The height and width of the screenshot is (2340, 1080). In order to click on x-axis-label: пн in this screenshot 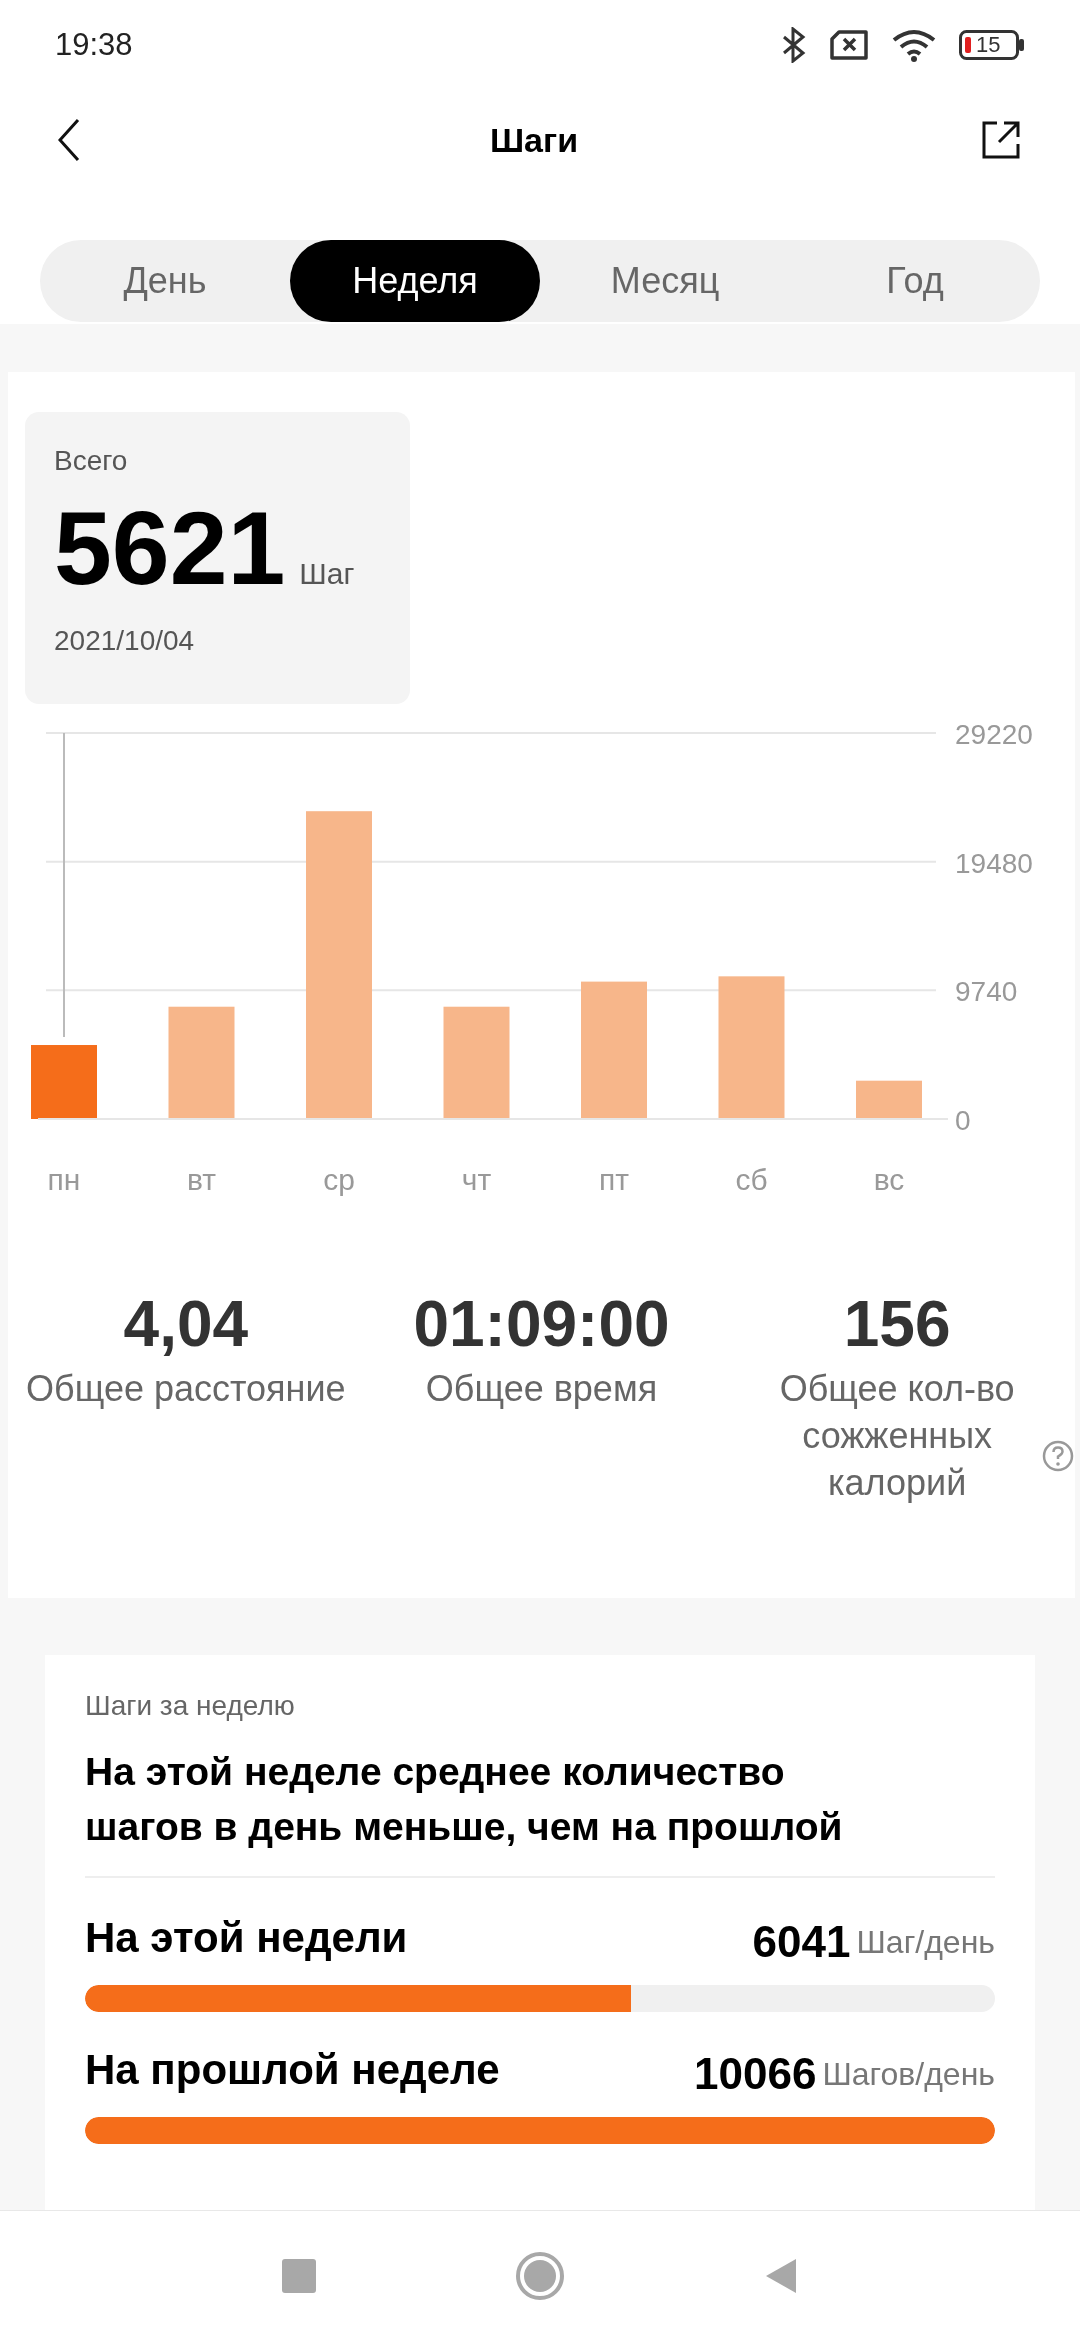, I will do `click(64, 1179)`.